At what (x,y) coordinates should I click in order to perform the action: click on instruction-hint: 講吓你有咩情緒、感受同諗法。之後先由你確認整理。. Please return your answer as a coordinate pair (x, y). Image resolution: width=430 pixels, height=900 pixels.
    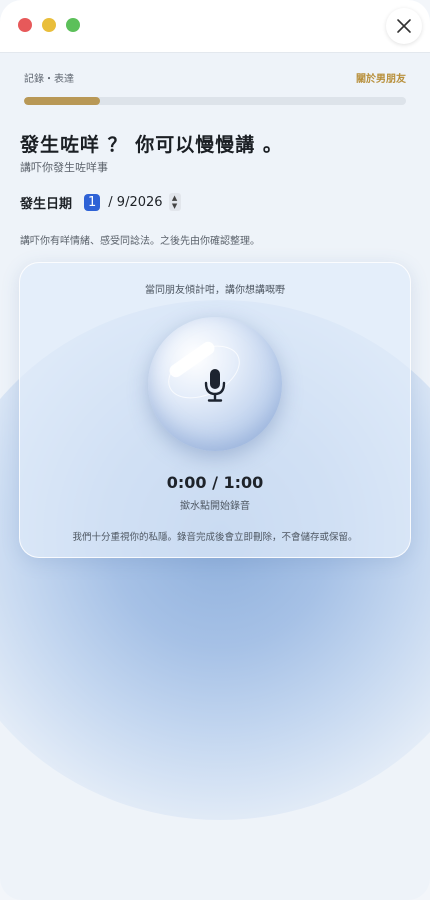
    Looking at the image, I should click on (140, 241).